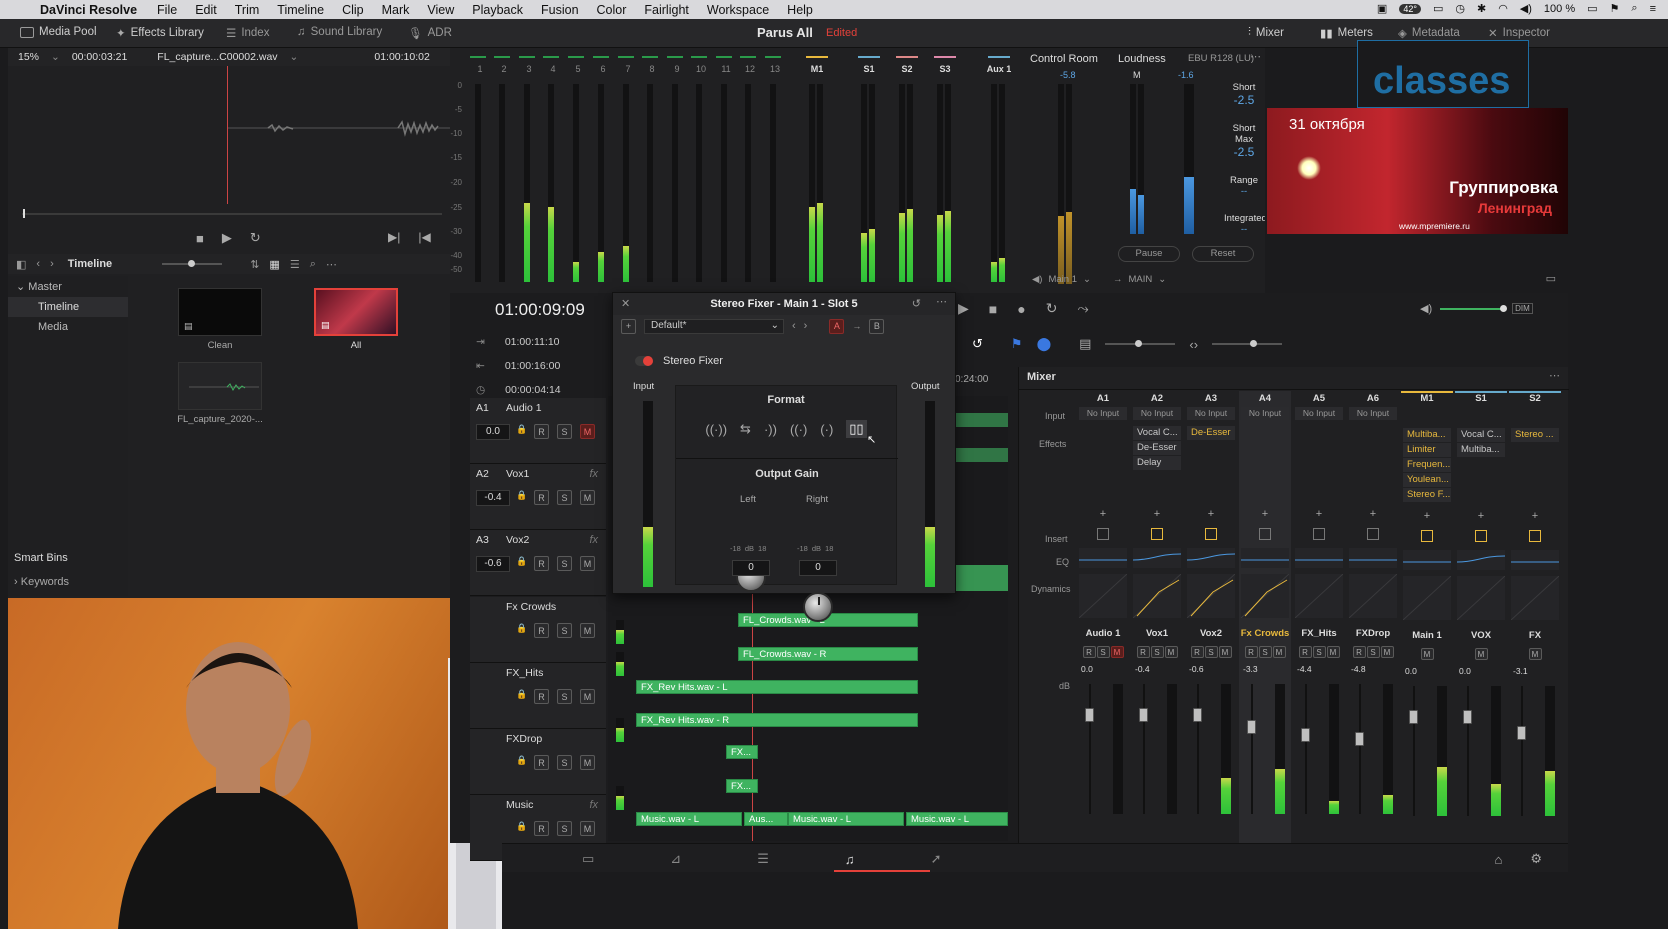 This screenshot has height=929, width=1668. What do you see at coordinates (339, 32) in the screenshot?
I see `sound-library-button: ♫ Sound Library` at bounding box center [339, 32].